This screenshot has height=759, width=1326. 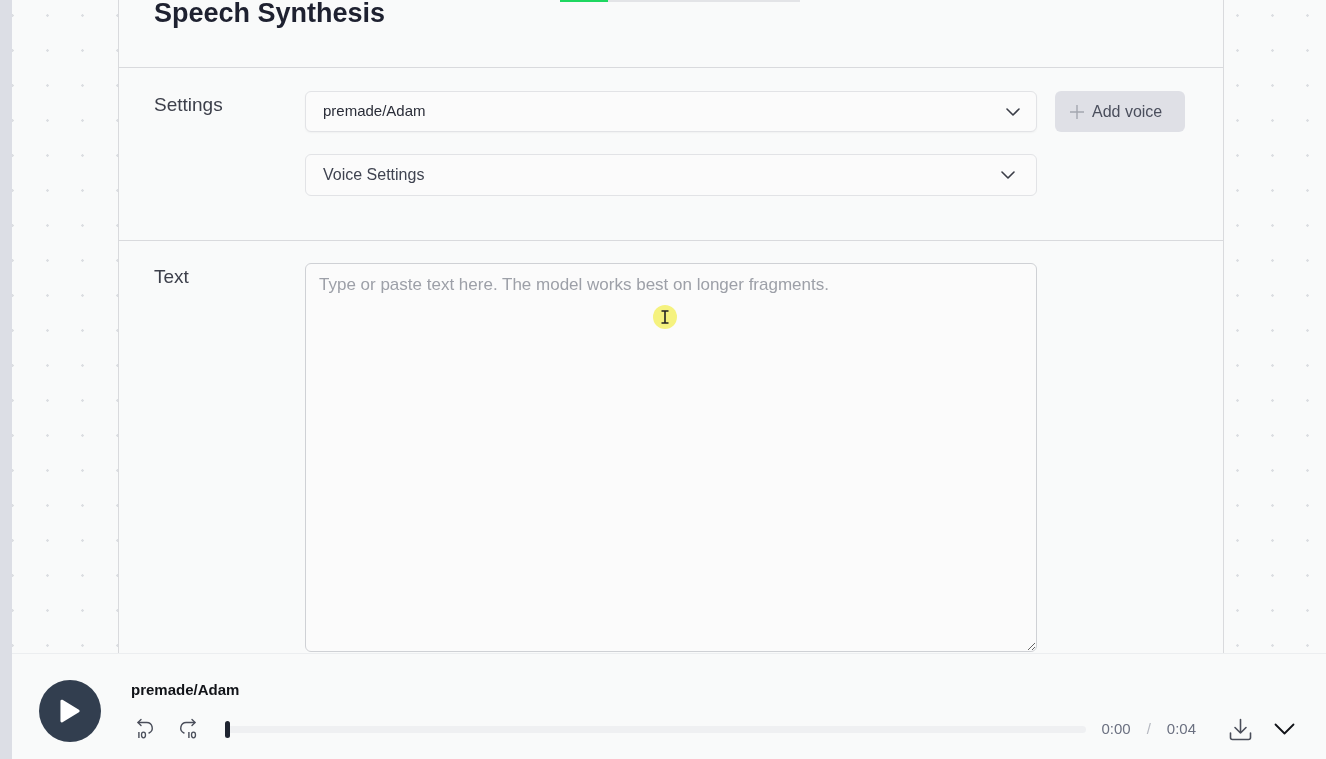 I want to click on forward-10-icon, so click(x=189, y=729).